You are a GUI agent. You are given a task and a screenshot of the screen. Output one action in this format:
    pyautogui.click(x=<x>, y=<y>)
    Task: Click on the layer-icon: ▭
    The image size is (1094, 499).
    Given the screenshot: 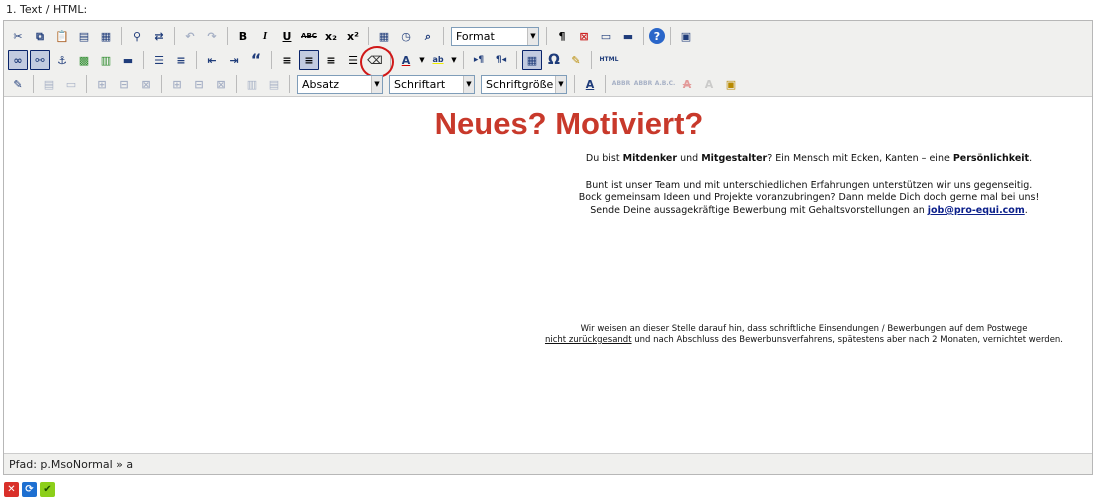 What is the action you would take?
    pyautogui.click(x=606, y=36)
    